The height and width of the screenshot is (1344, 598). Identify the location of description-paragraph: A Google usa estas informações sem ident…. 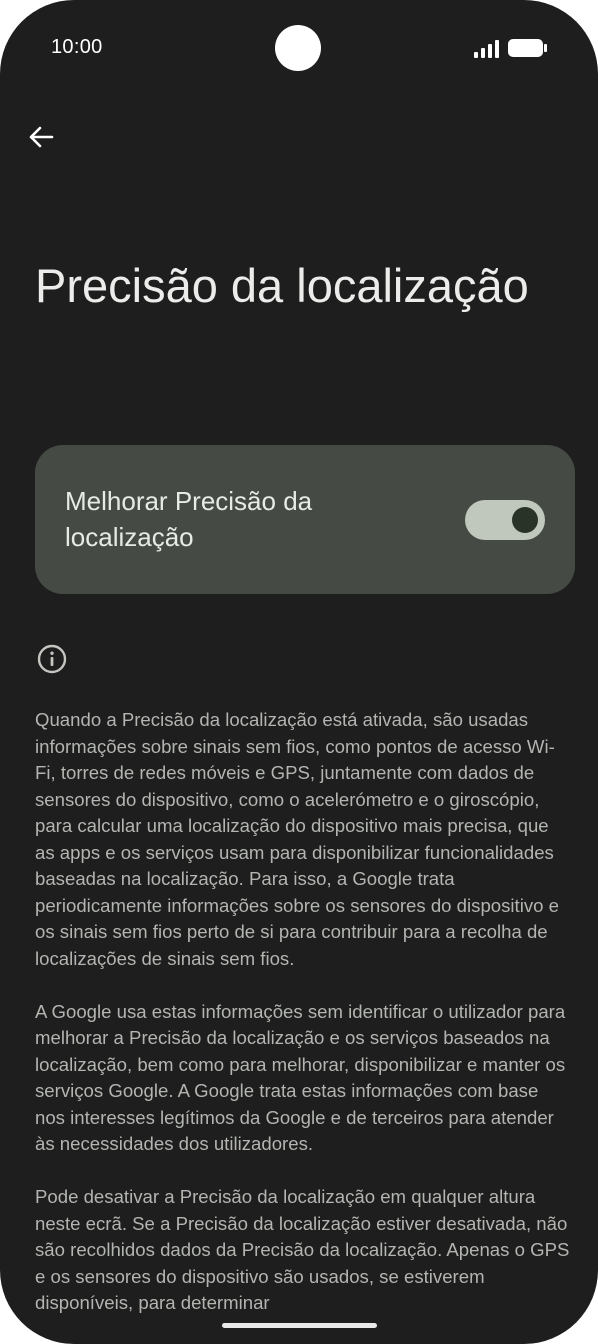
(300, 1077).